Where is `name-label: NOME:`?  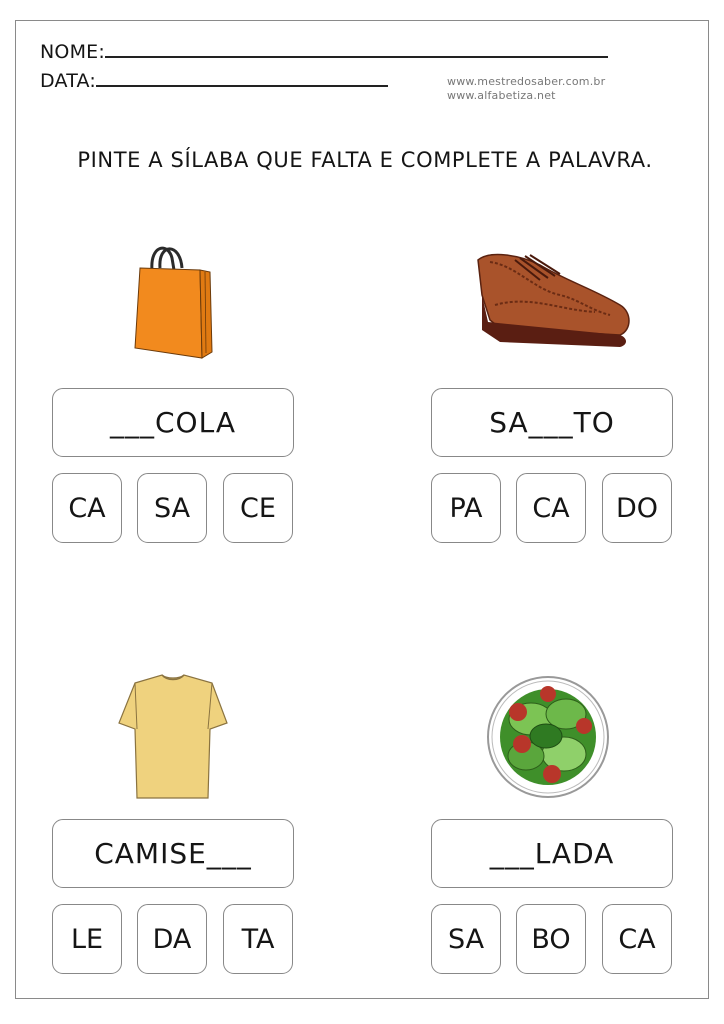
name-label: NOME: is located at coordinates (72, 52).